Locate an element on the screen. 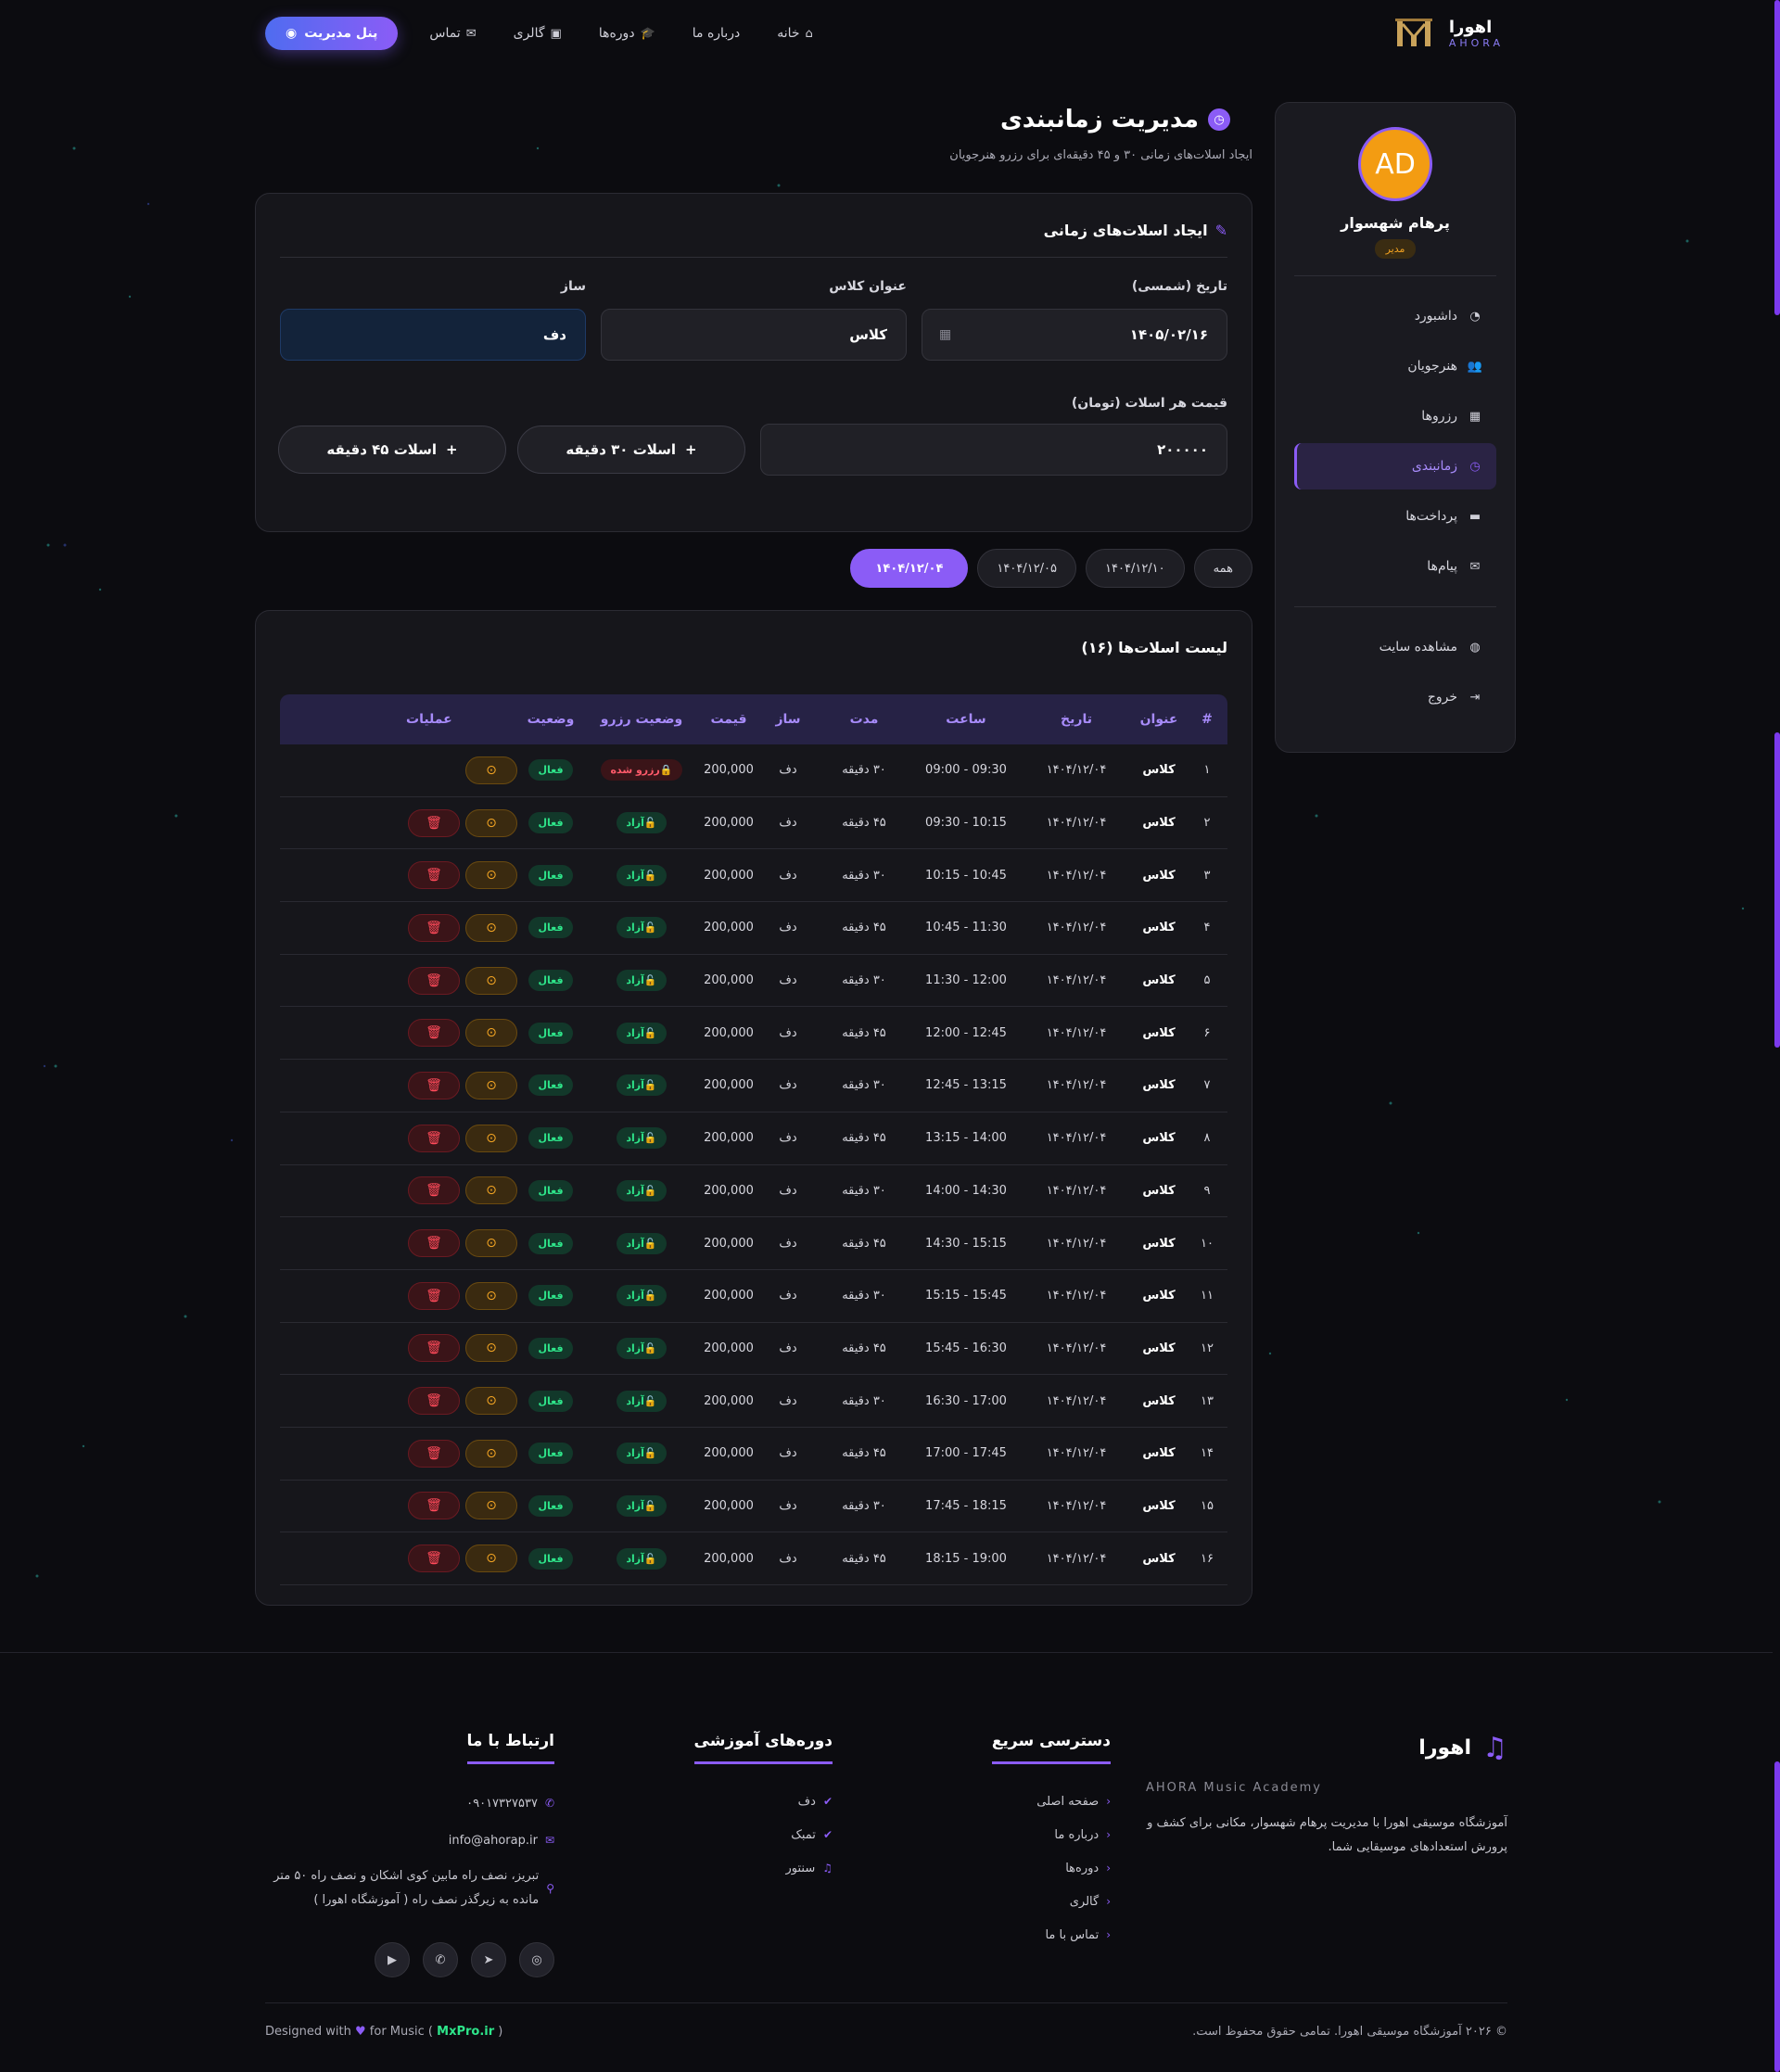 The width and height of the screenshot is (1780, 2072). sidebar-item-messages: ✉ پیام‌ها is located at coordinates (1395, 567).